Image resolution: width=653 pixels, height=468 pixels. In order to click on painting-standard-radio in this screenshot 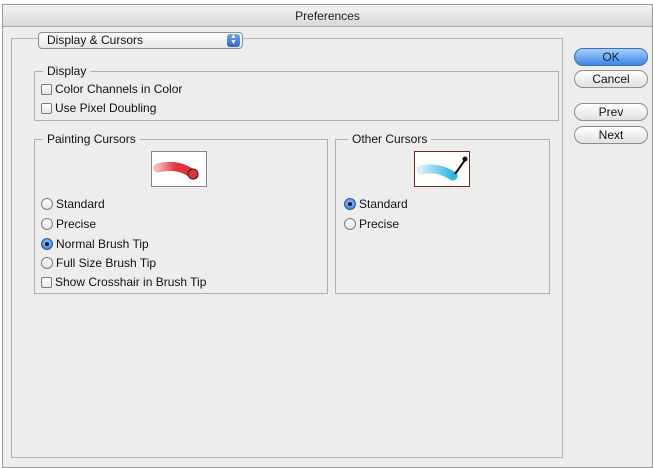, I will do `click(47, 204)`.